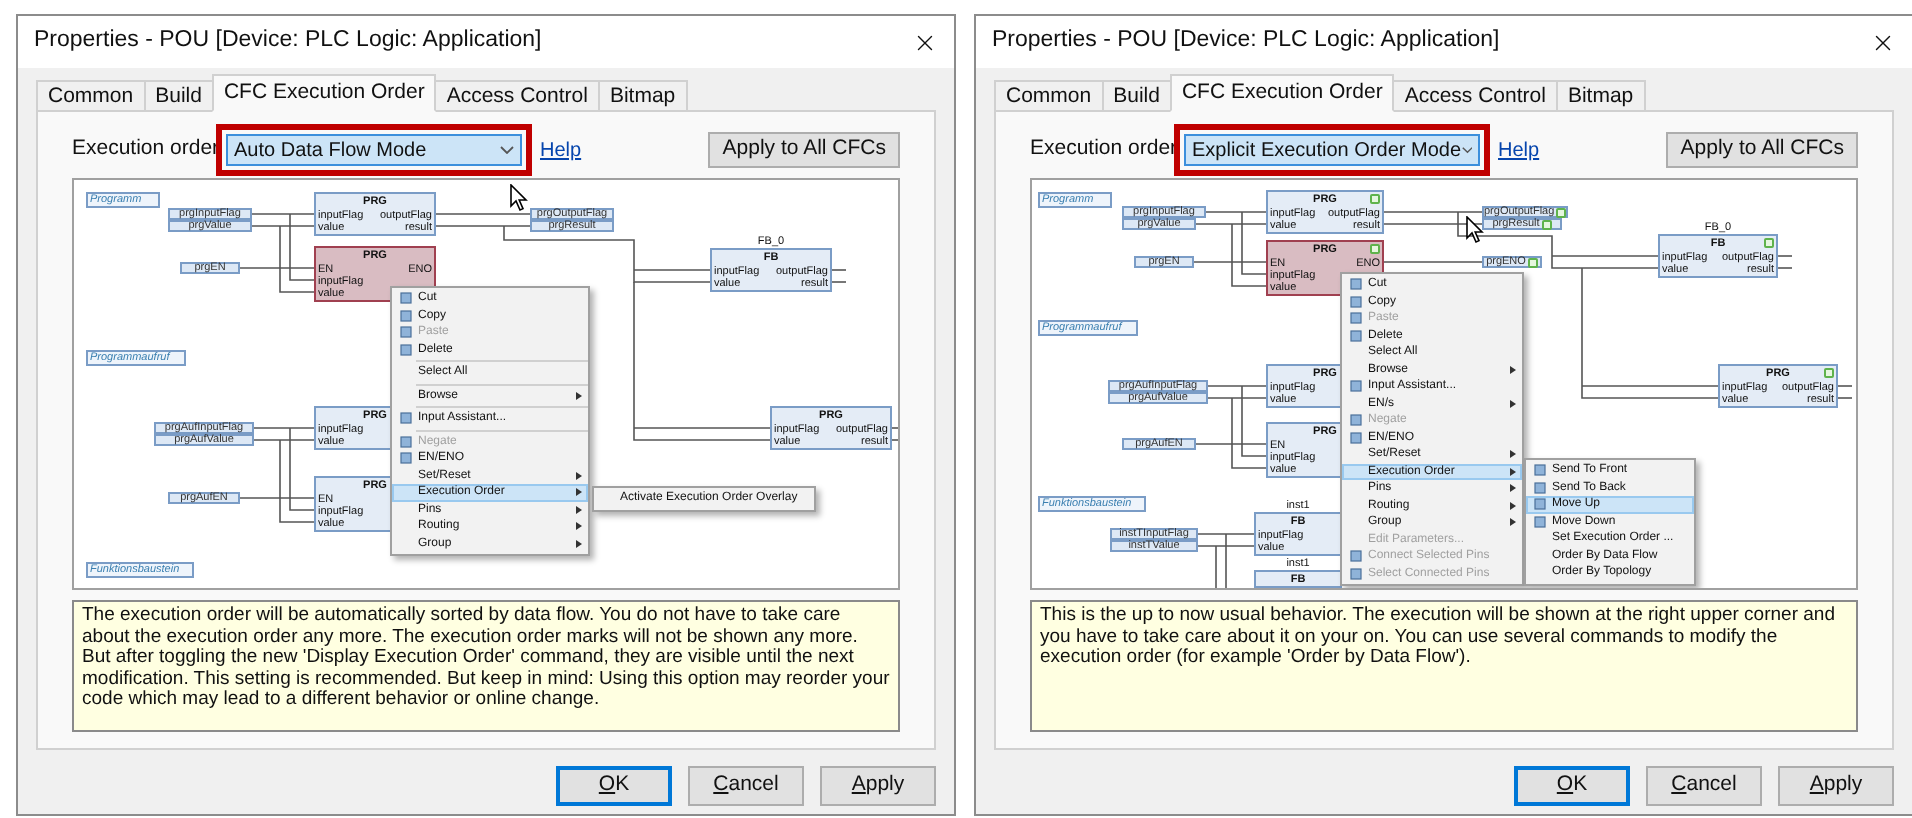  Describe the element at coordinates (1332, 150) in the screenshot. I see `execution-order-dropdown: Explicit Execution Order Mode` at that location.